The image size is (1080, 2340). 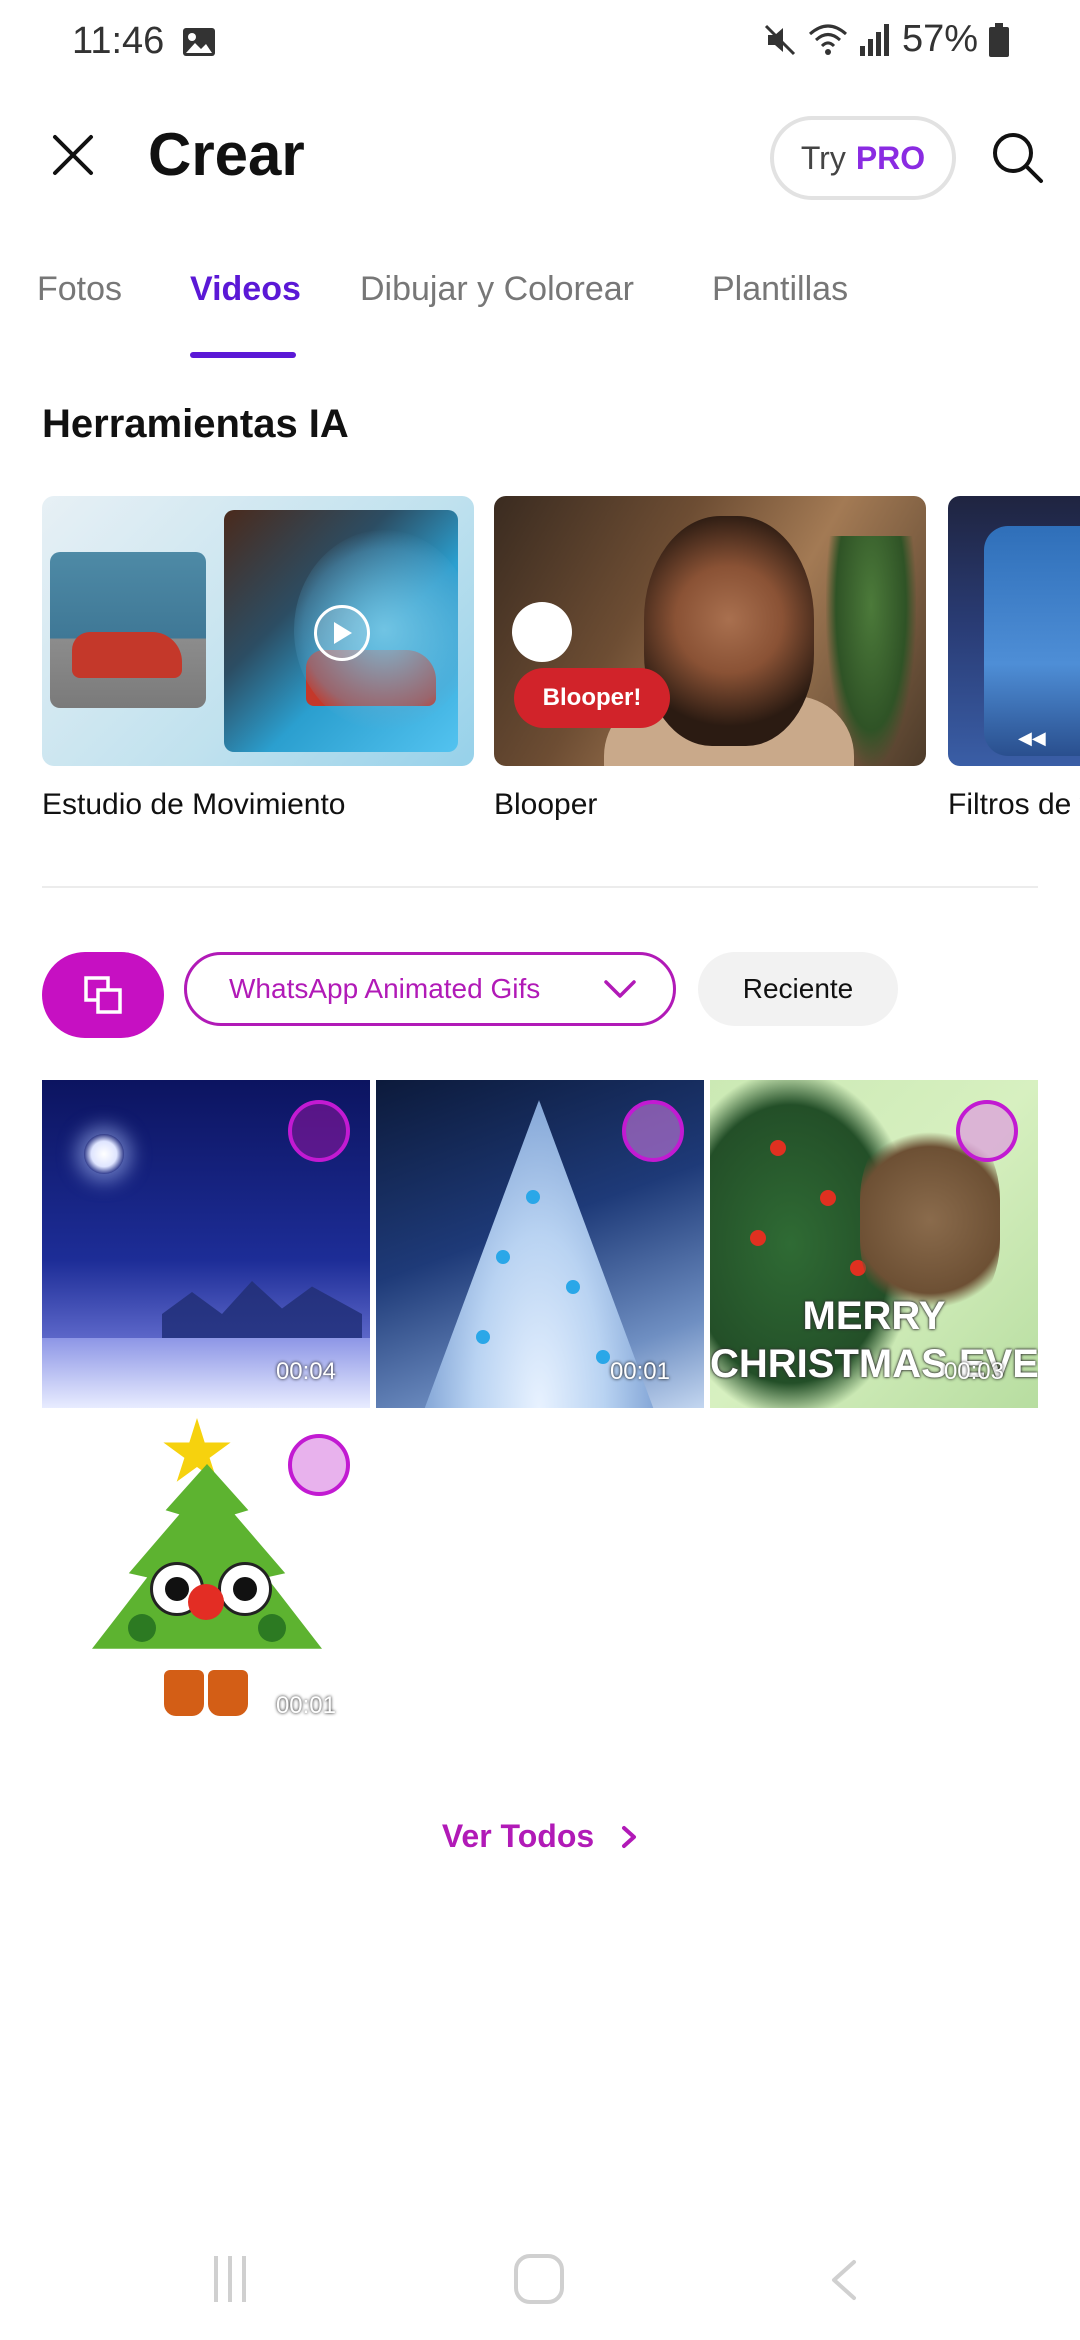 What do you see at coordinates (999, 39) in the screenshot?
I see `battery-icon` at bounding box center [999, 39].